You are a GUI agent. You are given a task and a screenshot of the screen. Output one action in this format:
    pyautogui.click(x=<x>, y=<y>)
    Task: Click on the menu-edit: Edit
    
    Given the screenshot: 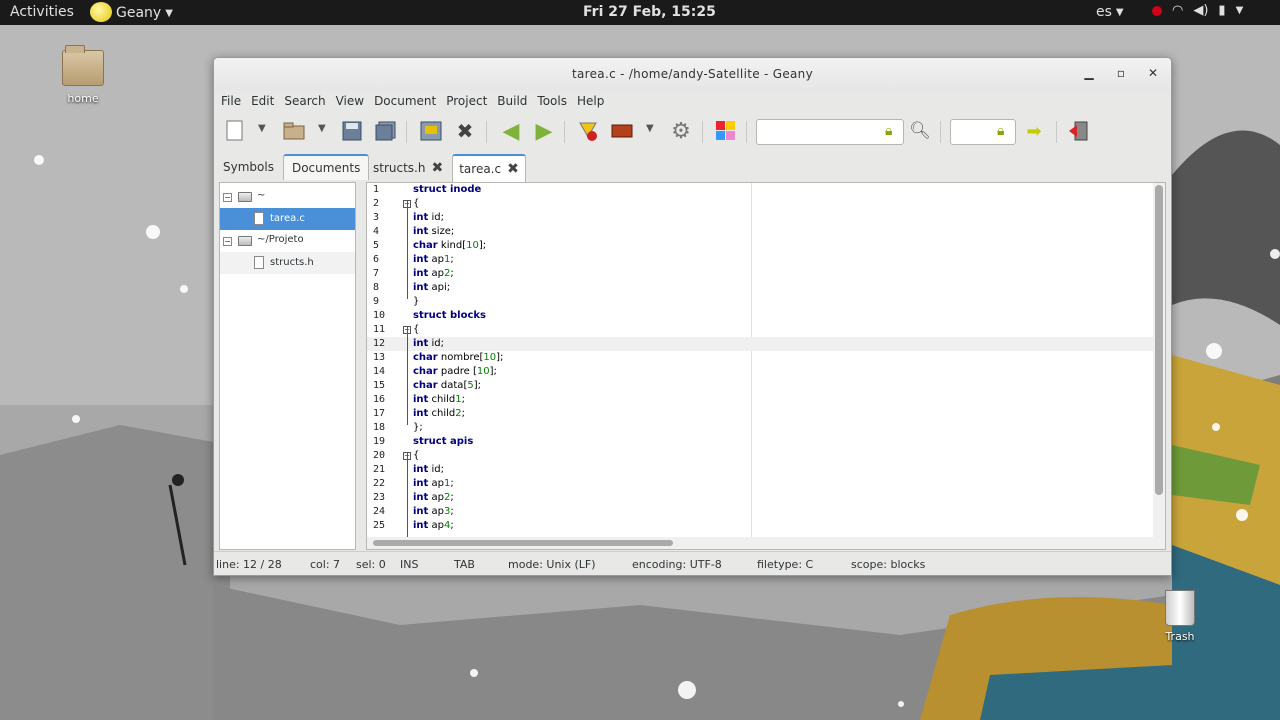 What is the action you would take?
    pyautogui.click(x=262, y=102)
    